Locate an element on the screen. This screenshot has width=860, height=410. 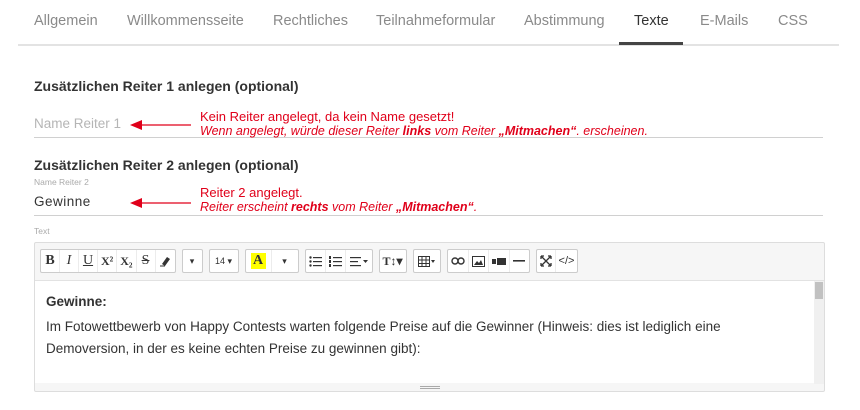
unordered-list-icon is located at coordinates (316, 261).